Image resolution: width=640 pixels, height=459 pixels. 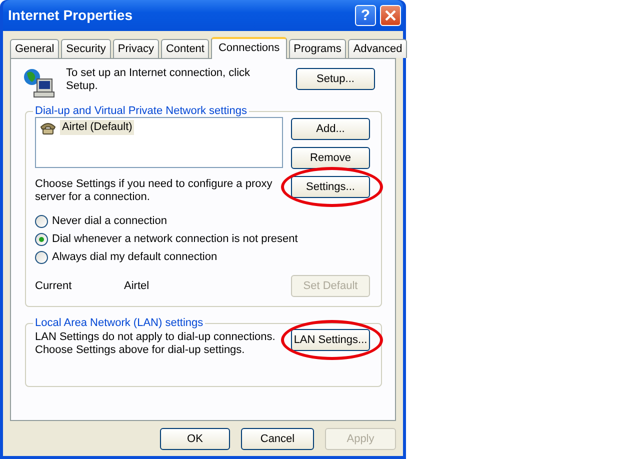 I want to click on current-label: Current, so click(x=54, y=286).